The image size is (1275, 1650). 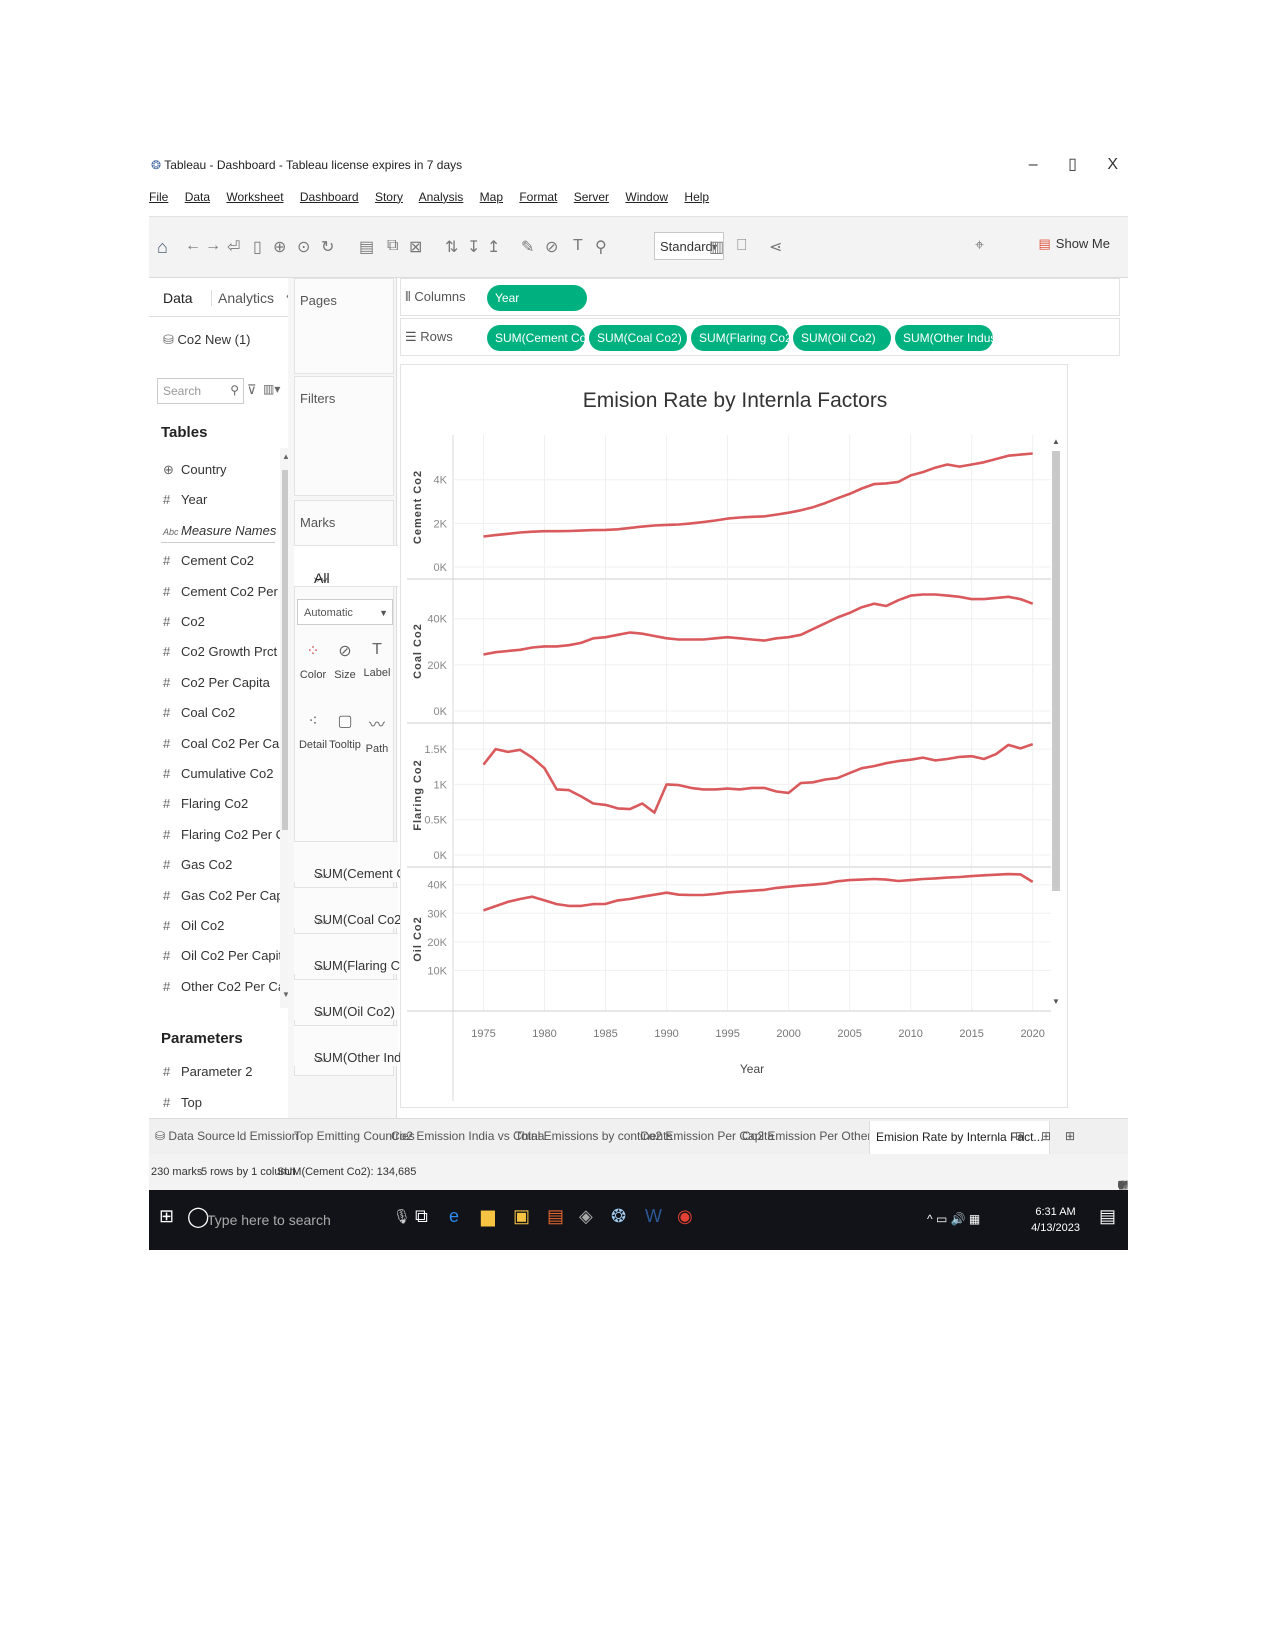 What do you see at coordinates (775, 247) in the screenshot?
I see `share-icon: ⋖` at bounding box center [775, 247].